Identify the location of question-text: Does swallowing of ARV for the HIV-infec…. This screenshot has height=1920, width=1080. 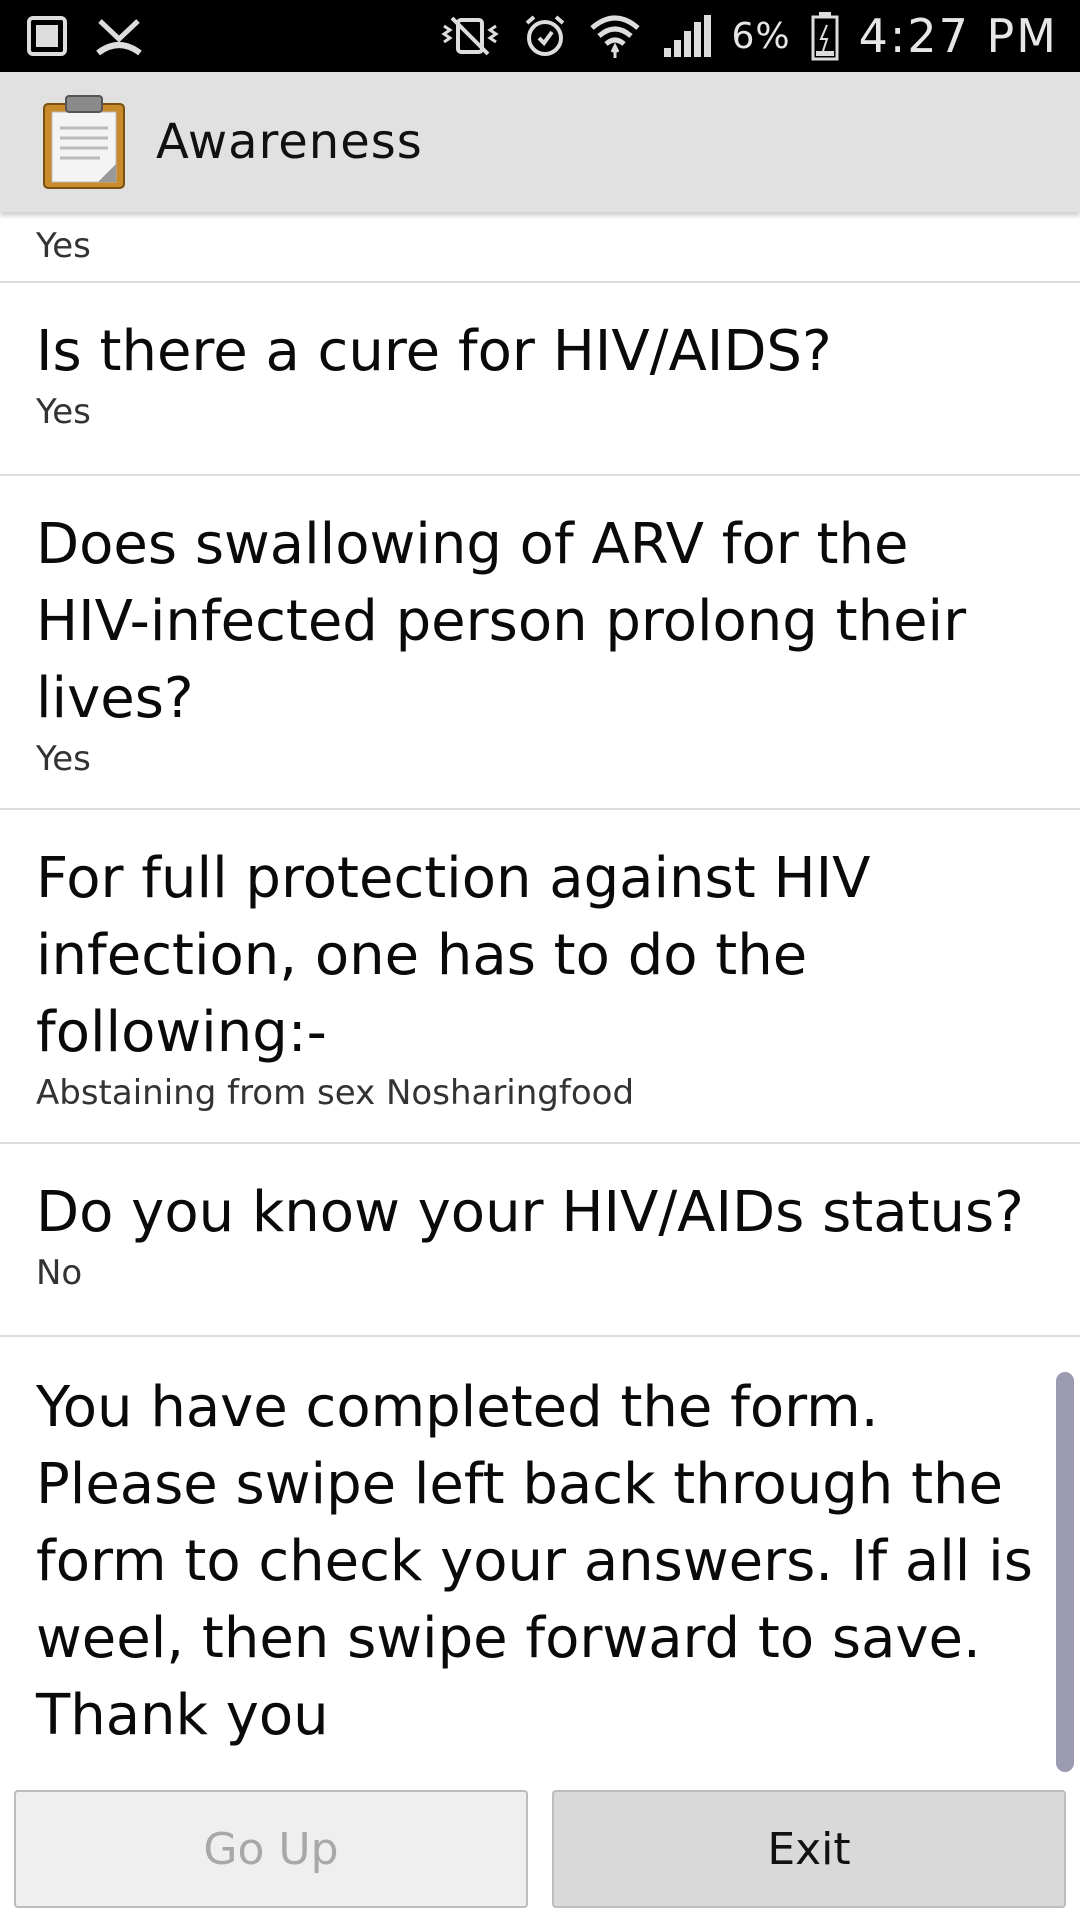
(501, 621).